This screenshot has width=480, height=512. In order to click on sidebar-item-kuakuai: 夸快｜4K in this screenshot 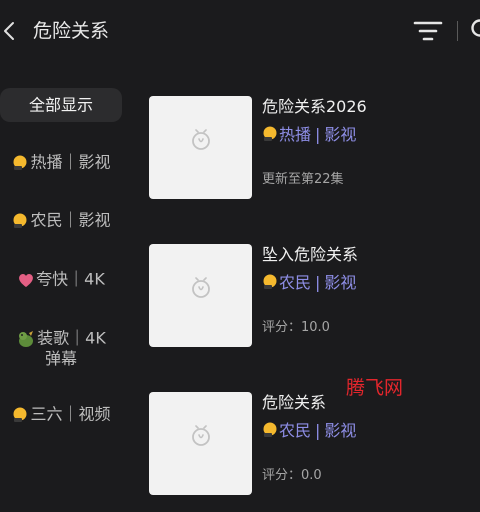, I will do `click(61, 279)`.